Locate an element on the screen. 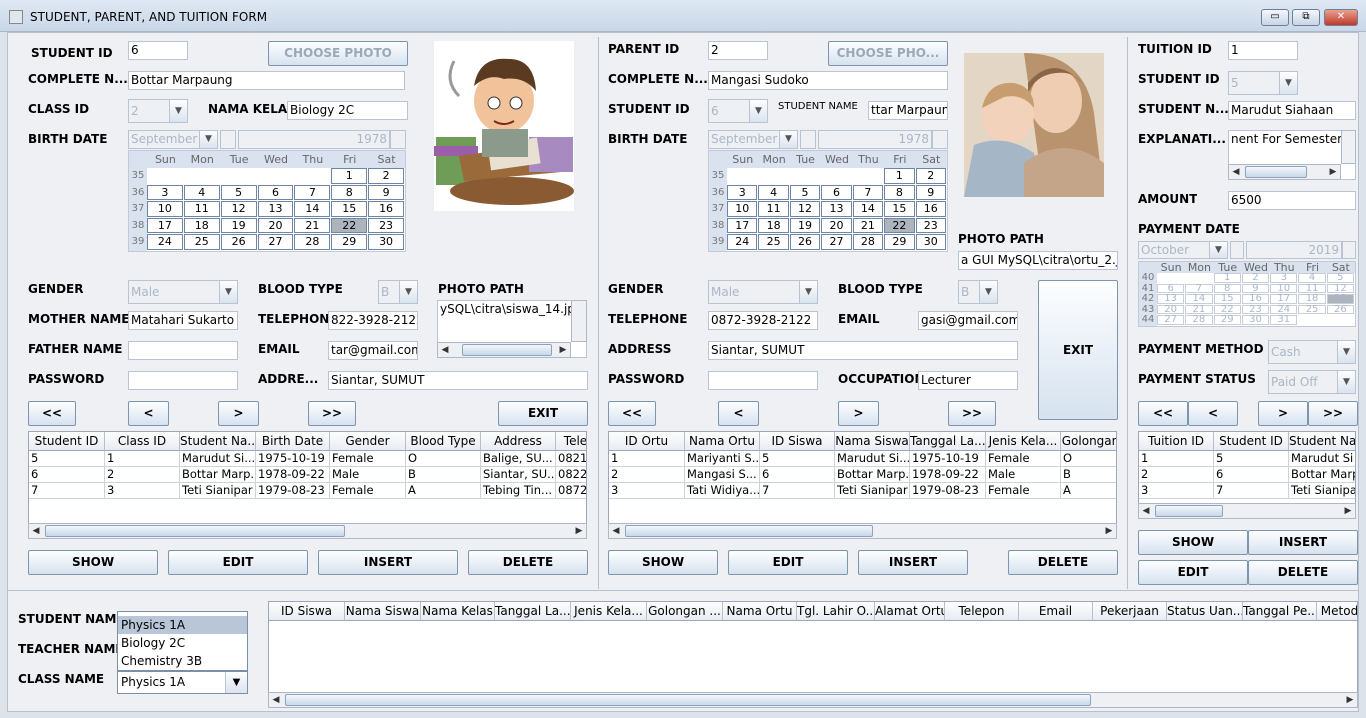 This screenshot has width=1366, height=718. student-name-field: ttar Marpaung is located at coordinates (908, 110).